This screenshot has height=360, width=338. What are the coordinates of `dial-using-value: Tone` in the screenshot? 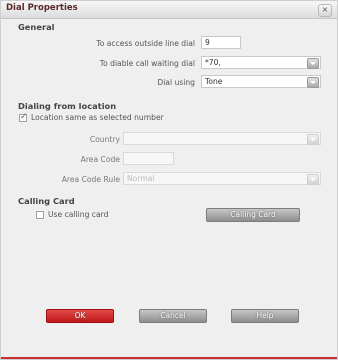 It's located at (214, 81).